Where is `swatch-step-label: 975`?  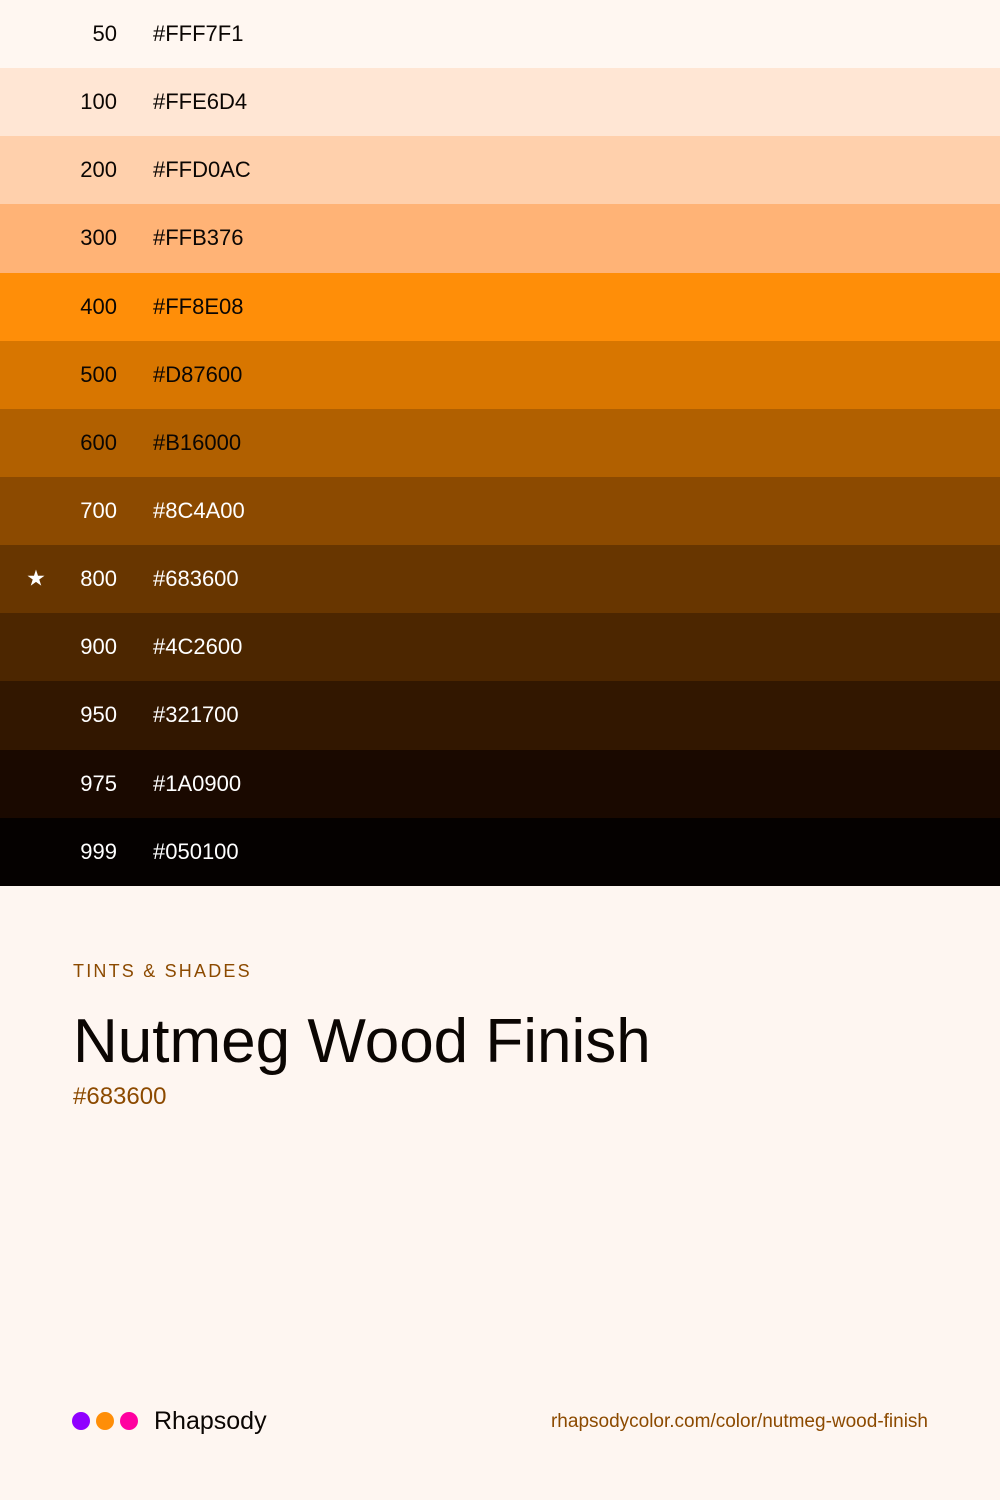
swatch-step-label: 975 is located at coordinates (98, 783).